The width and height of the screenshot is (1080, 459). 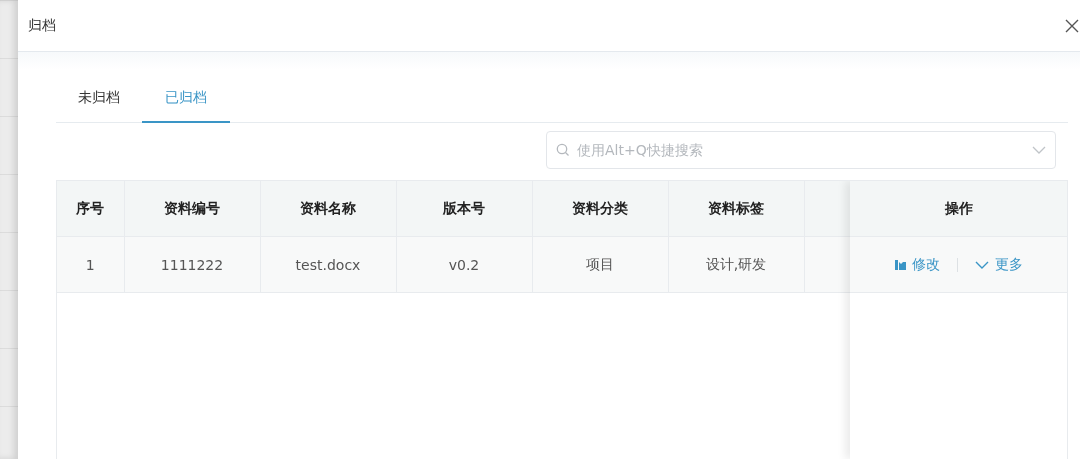 I want to click on tab: 未归档, so click(x=99, y=98).